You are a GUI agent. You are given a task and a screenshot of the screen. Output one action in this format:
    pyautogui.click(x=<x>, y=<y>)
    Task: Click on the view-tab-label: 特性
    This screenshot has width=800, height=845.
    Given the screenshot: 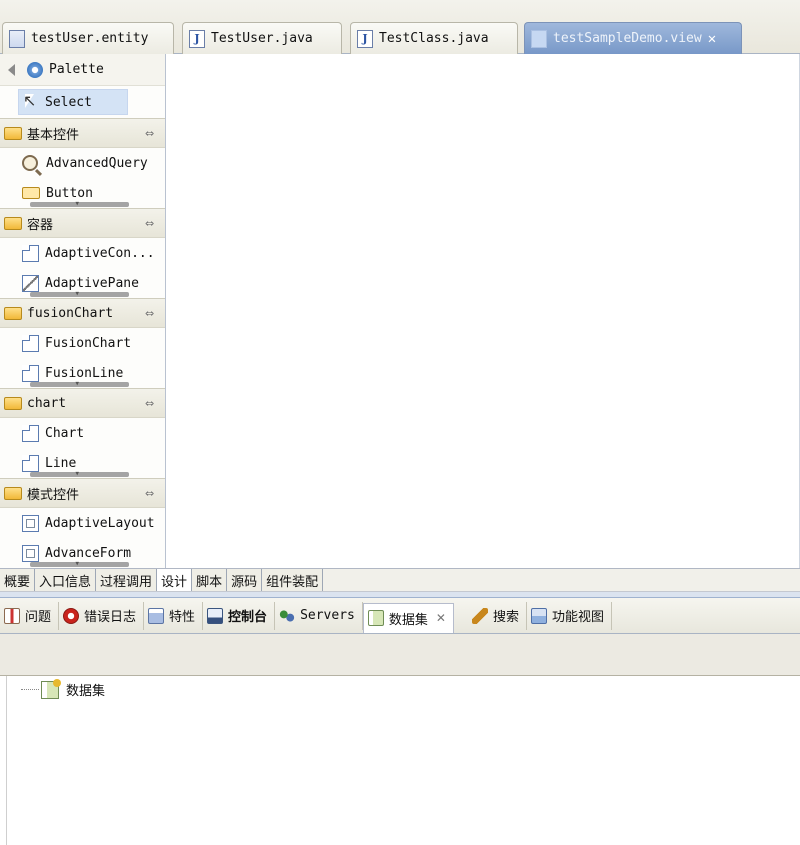 What is the action you would take?
    pyautogui.click(x=182, y=617)
    